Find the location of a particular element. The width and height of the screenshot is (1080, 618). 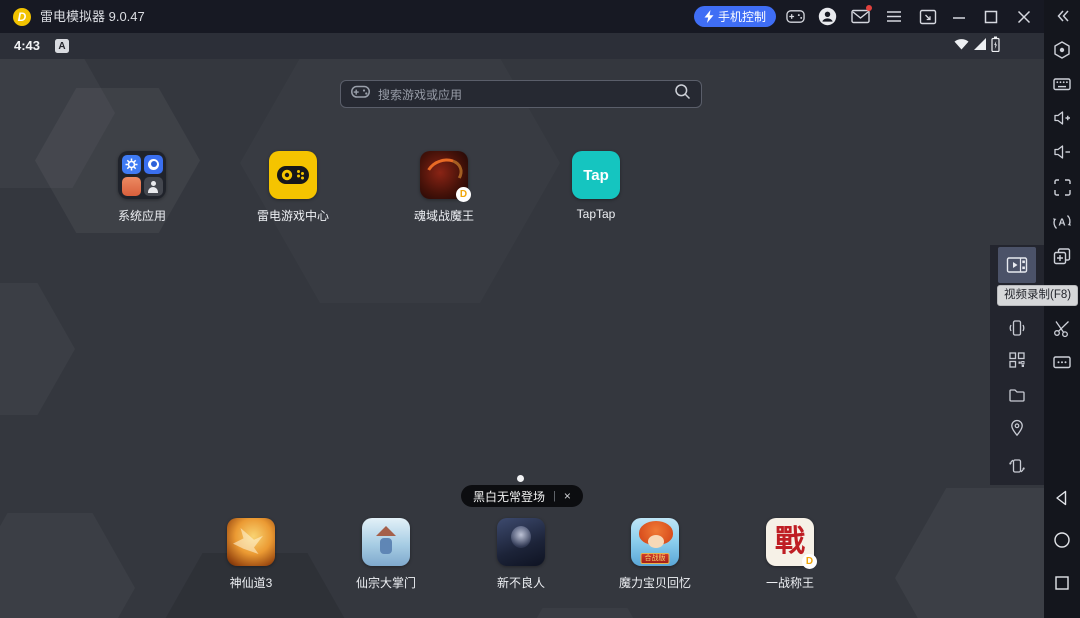

app-label: TapTap is located at coordinates (596, 214).